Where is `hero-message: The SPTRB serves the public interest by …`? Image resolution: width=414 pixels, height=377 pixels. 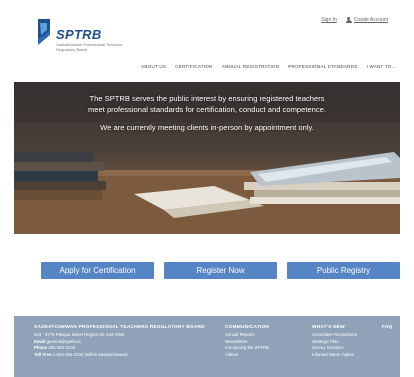
hero-message: The SPTRB serves the public interest by … is located at coordinates (207, 114).